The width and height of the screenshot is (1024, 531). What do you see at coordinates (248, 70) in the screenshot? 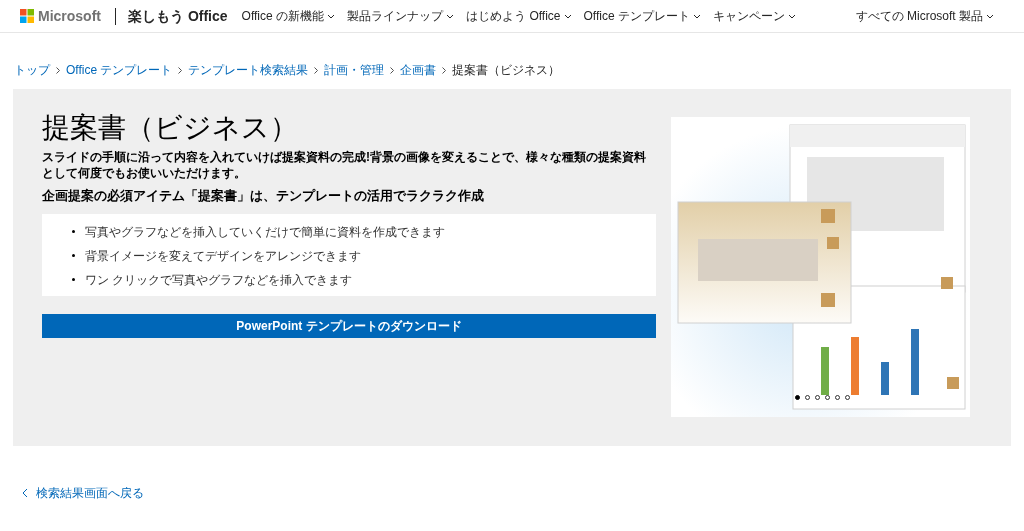
I see `breadcrumb-link: テンプレート検索結果` at bounding box center [248, 70].